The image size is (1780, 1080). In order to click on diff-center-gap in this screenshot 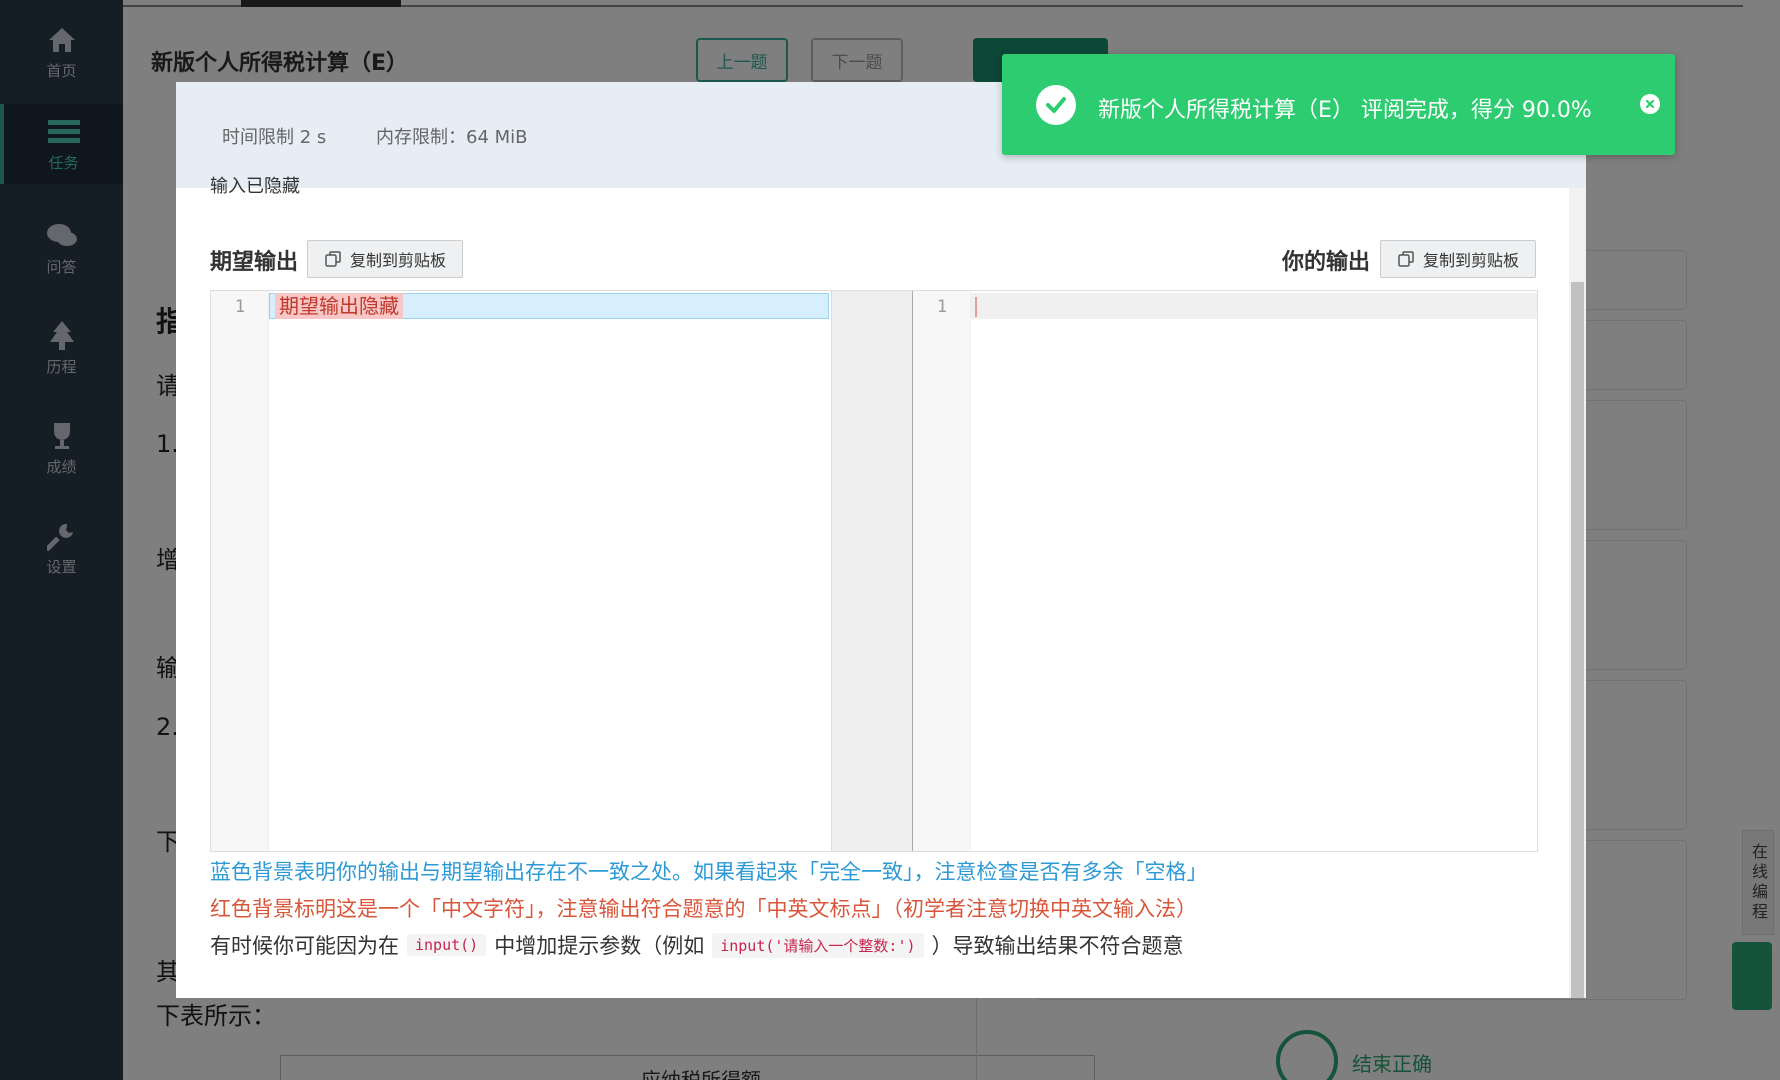, I will do `click(872, 571)`.